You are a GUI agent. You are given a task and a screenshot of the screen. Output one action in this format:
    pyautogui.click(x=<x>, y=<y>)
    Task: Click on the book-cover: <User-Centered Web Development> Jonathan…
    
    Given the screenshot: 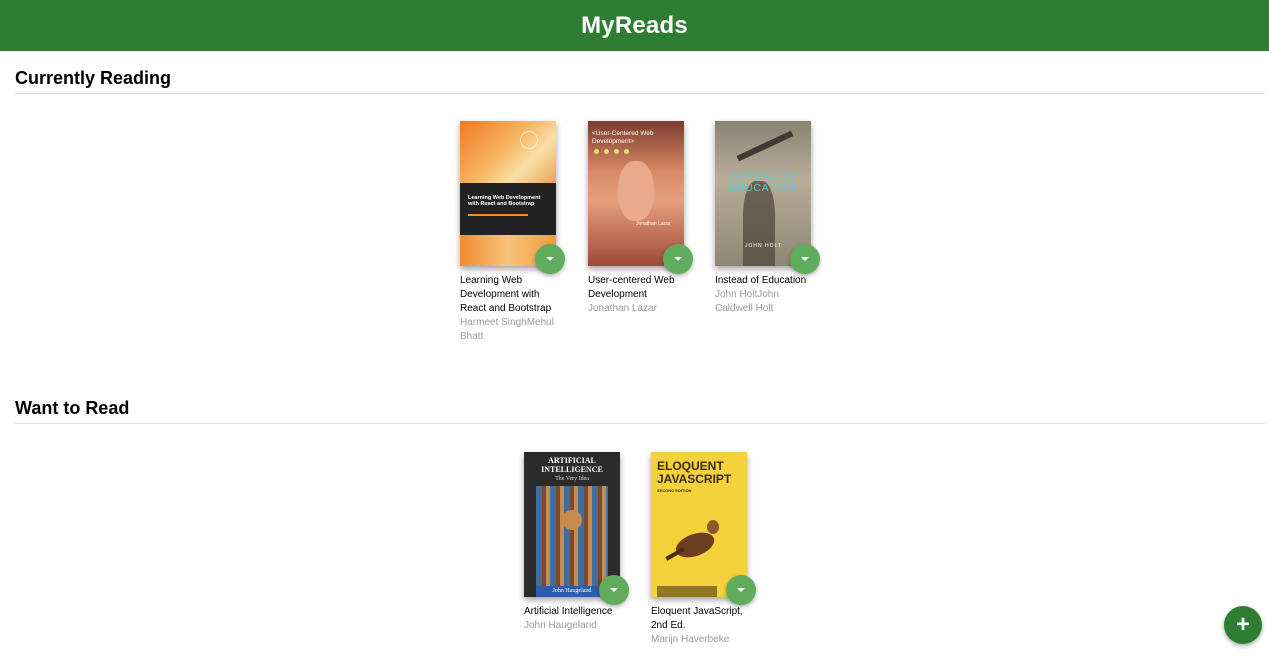 What is the action you would take?
    pyautogui.click(x=636, y=193)
    